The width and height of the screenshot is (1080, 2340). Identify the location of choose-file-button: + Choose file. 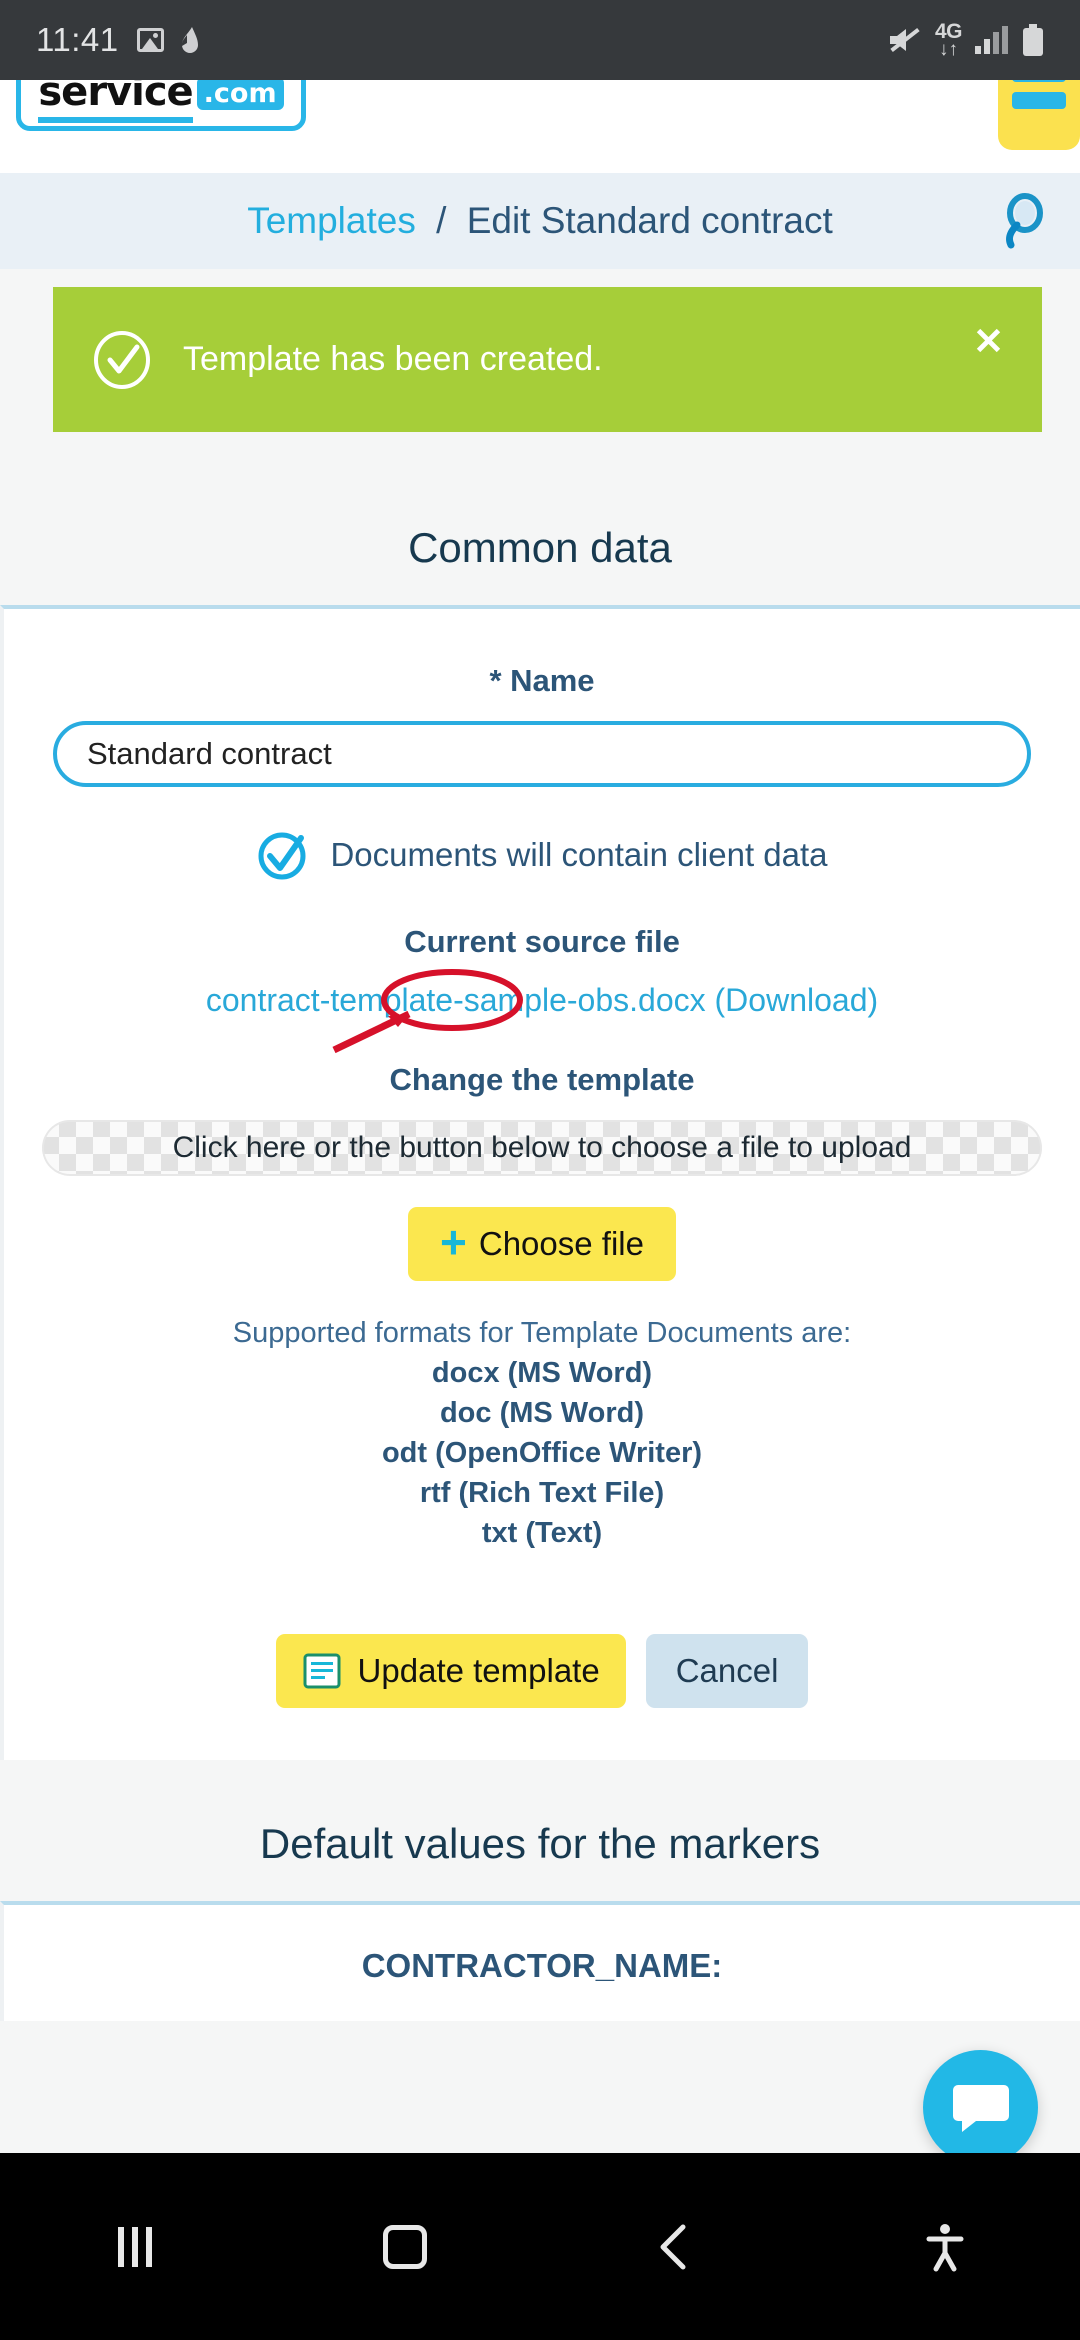
(542, 1244).